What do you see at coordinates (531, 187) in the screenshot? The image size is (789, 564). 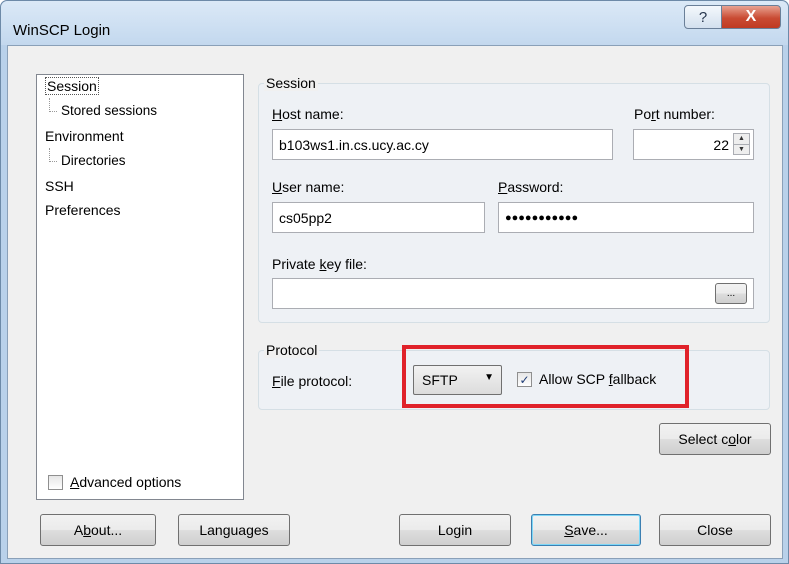 I see `password-label: Password:` at bounding box center [531, 187].